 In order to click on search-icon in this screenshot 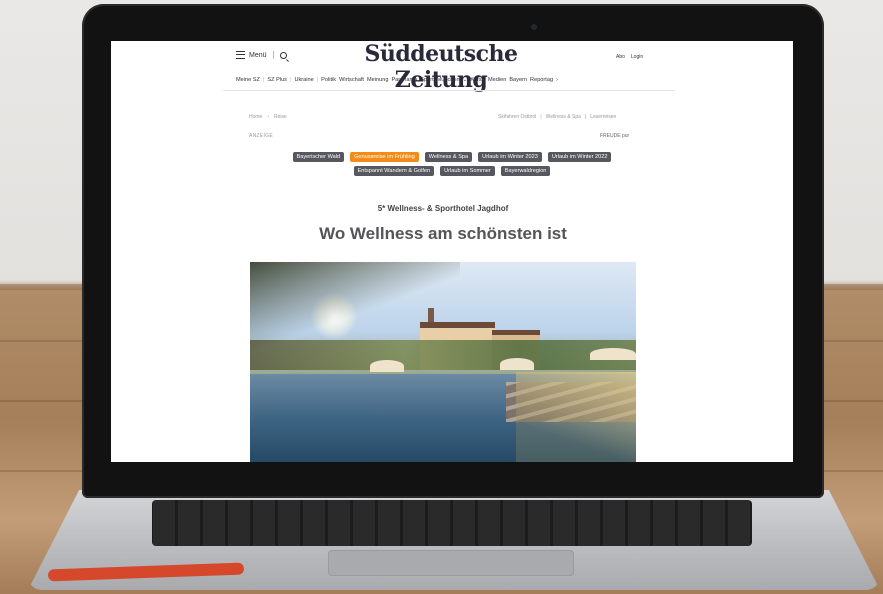, I will do `click(283, 55)`.